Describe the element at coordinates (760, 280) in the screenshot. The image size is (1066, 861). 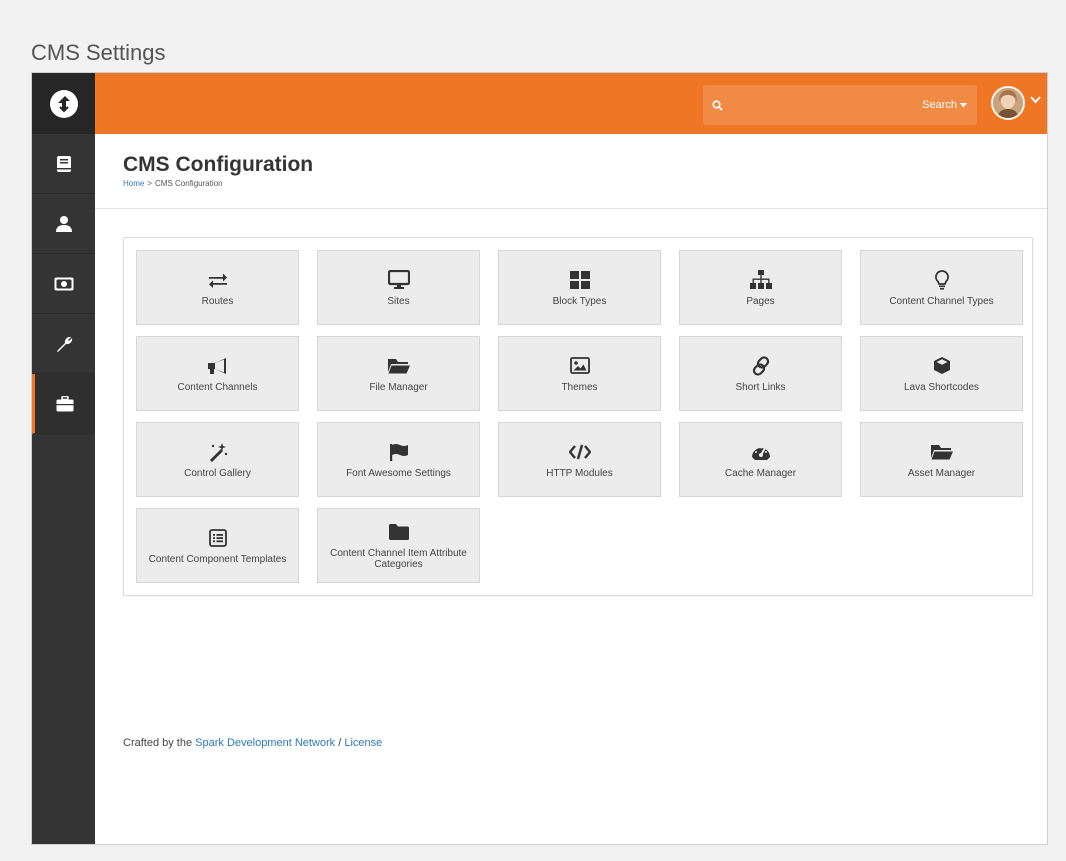
I see `sitemap-icon` at that location.